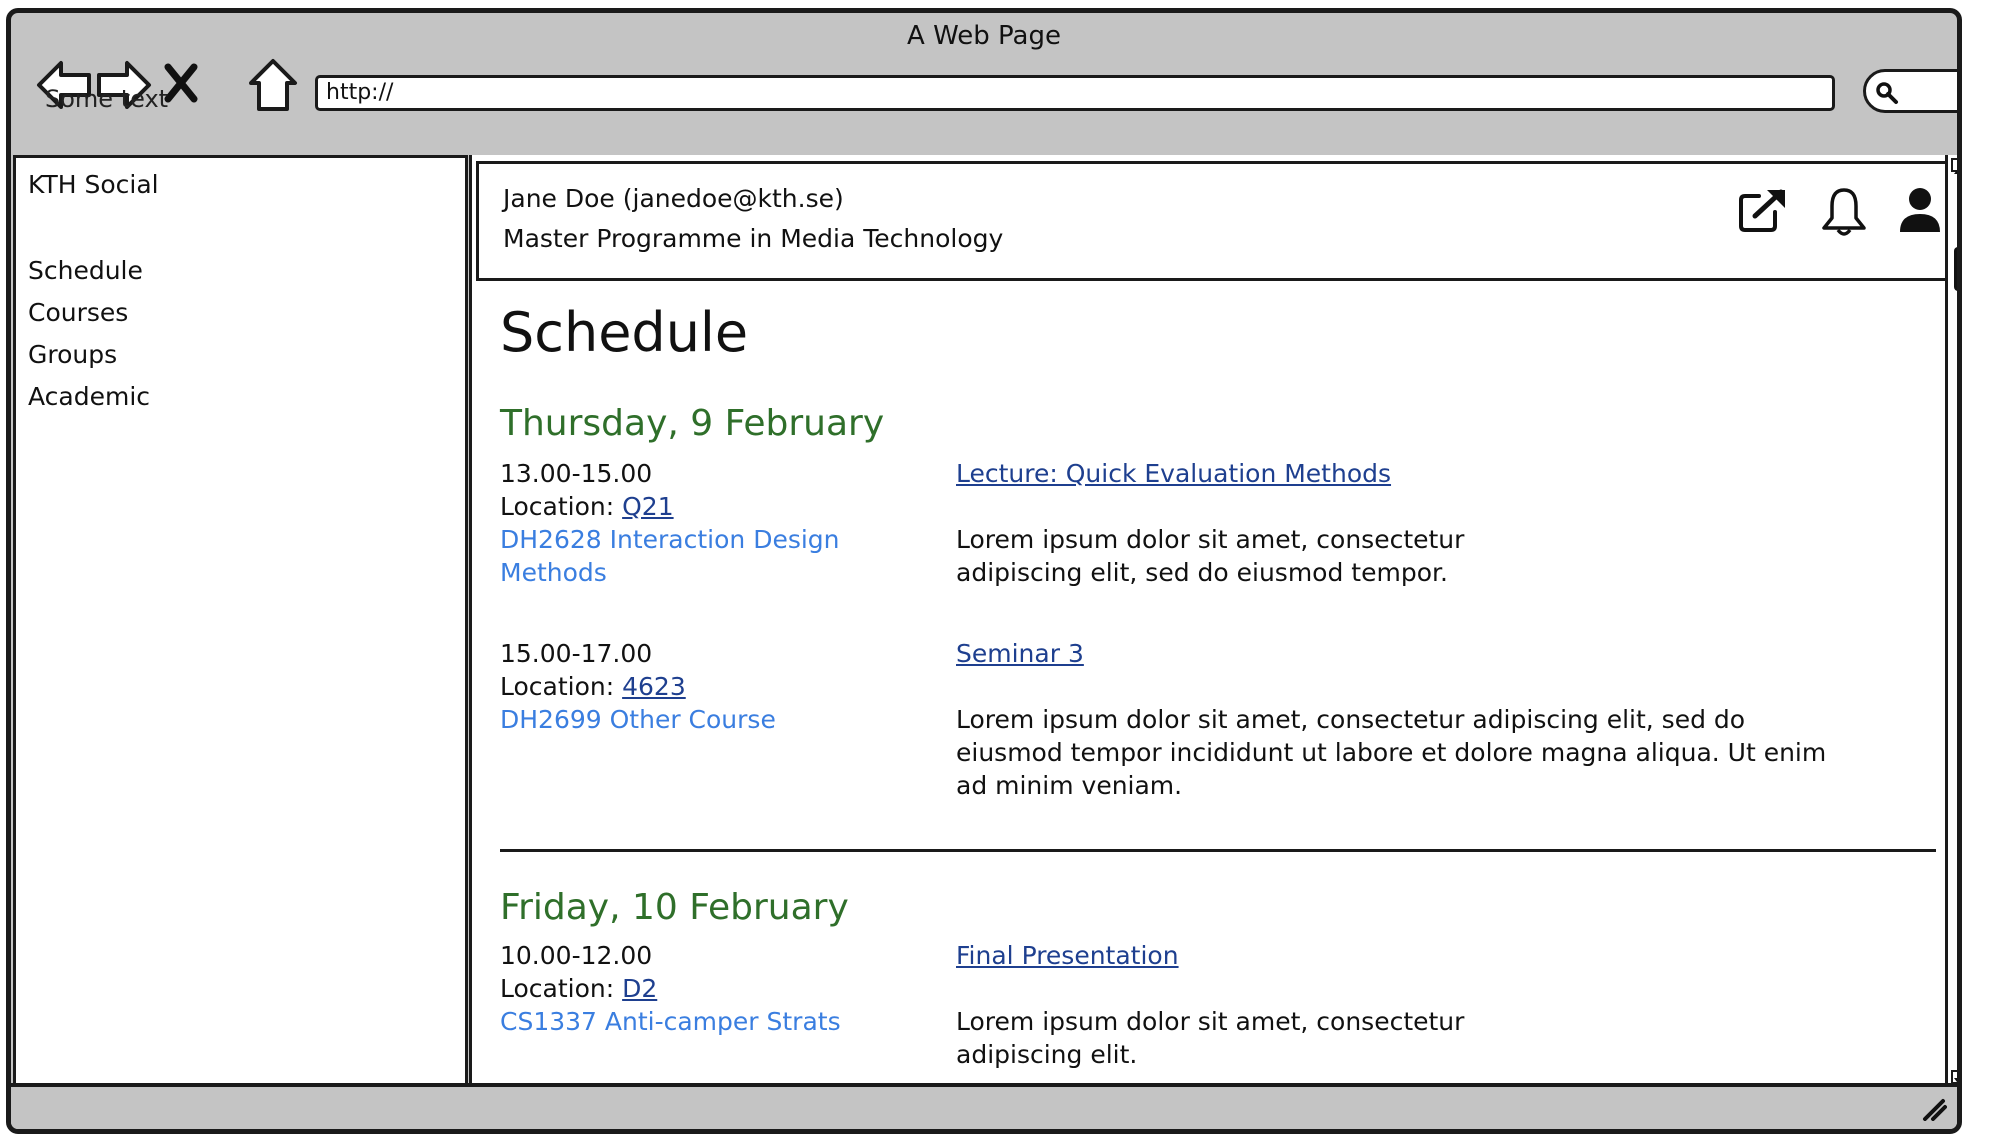  What do you see at coordinates (1951, 621) in the screenshot?
I see `vertical-scrollbar` at bounding box center [1951, 621].